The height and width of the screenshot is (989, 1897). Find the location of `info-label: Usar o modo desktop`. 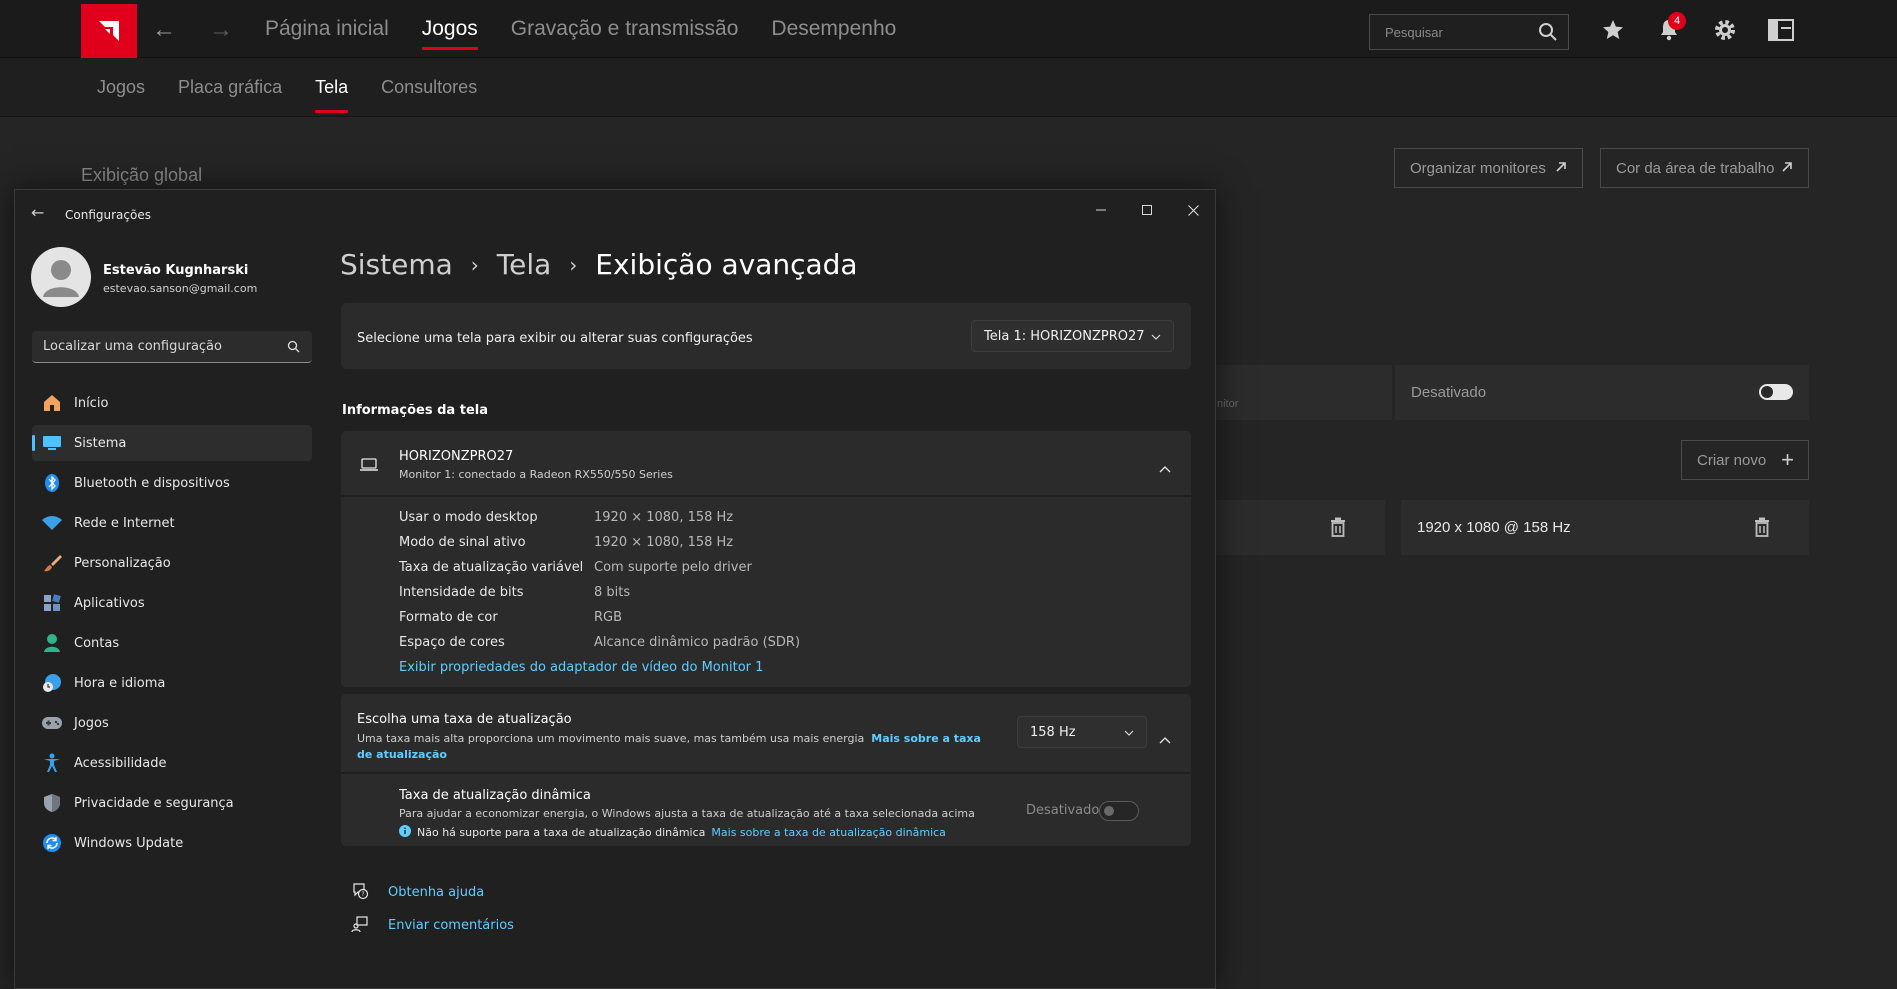

info-label: Usar o modo desktop is located at coordinates (468, 517).